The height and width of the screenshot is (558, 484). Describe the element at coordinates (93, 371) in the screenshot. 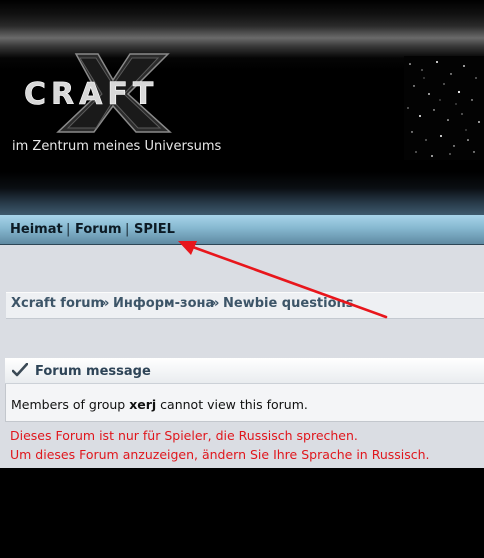

I see `forum-message-title: Forum message` at that location.